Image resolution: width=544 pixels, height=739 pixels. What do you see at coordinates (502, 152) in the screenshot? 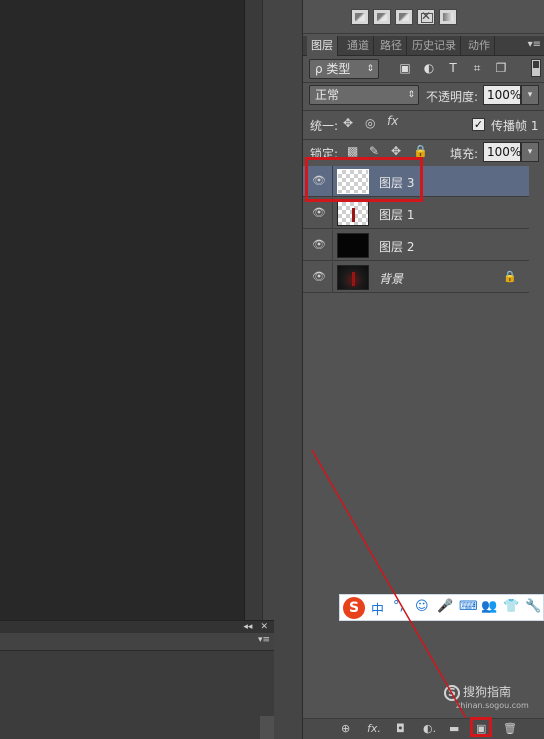
I see `fill-input: 100%` at bounding box center [502, 152].